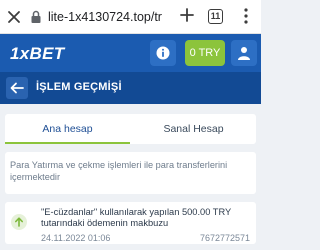  I want to click on balance-button: 0 TRY, so click(205, 53).